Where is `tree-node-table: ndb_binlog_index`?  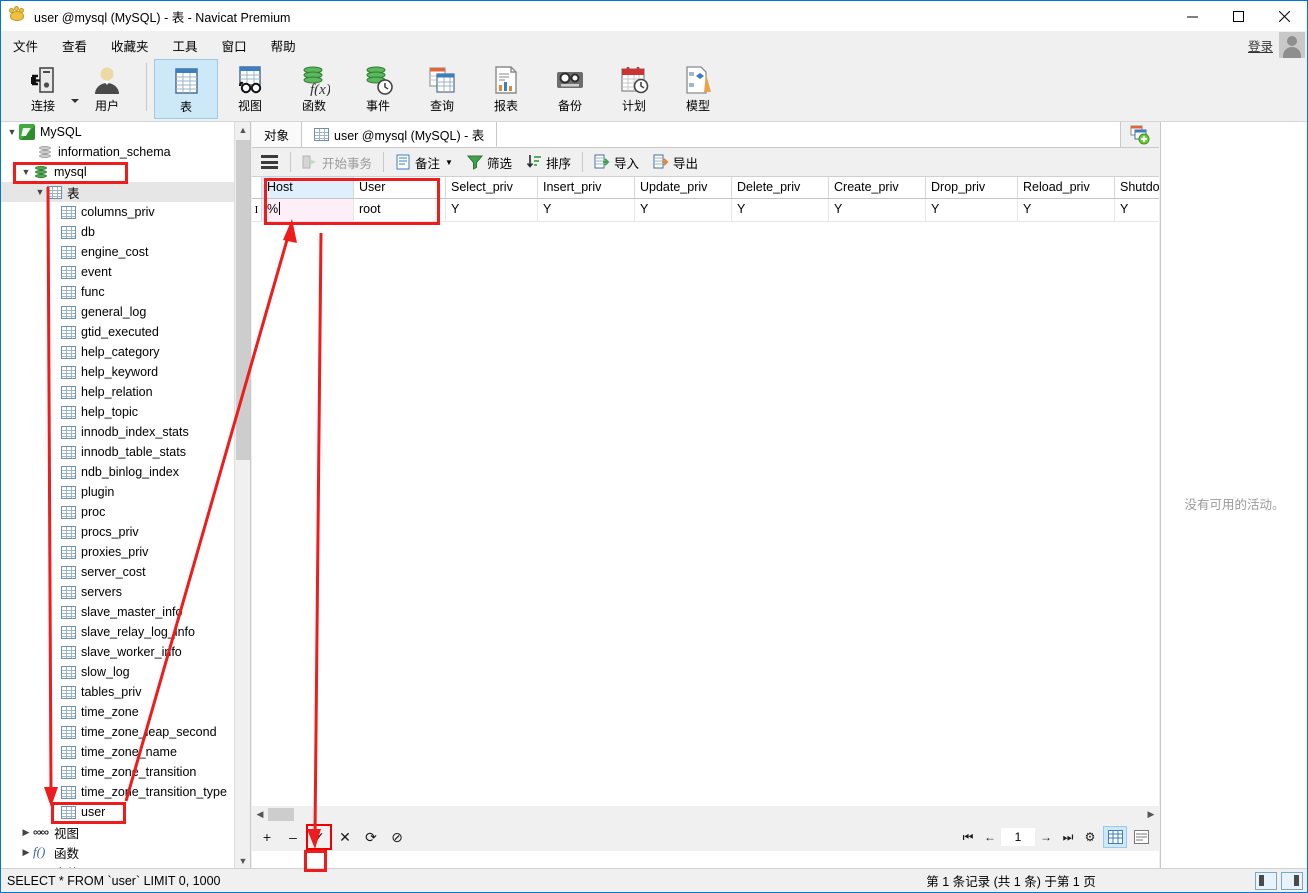 tree-node-table: ndb_binlog_index is located at coordinates (118, 472).